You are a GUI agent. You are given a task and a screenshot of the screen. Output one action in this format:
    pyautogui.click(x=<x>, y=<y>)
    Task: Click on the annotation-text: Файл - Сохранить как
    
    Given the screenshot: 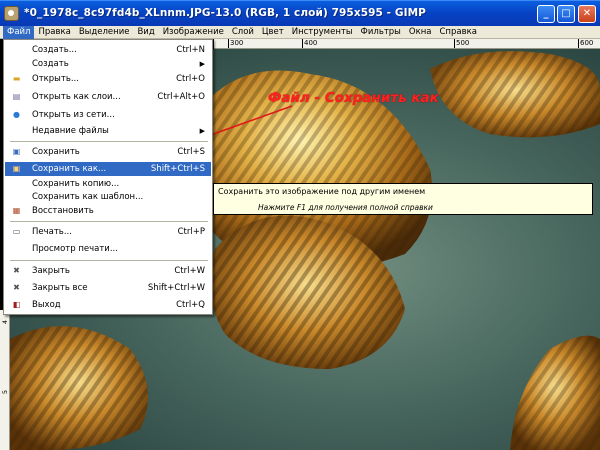 What is the action you would take?
    pyautogui.click(x=353, y=98)
    